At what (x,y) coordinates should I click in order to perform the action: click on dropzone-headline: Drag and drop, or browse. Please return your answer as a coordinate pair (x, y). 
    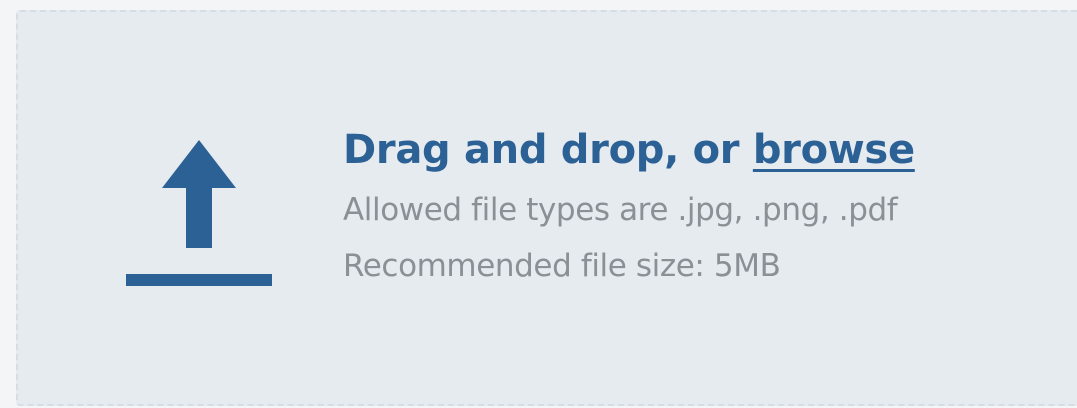
    Looking at the image, I should click on (629, 150).